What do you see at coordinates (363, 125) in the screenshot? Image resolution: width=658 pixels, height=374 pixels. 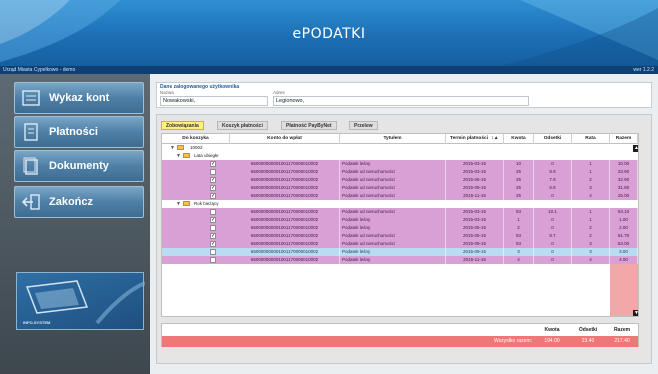 I see `tab-przelew: Przelew` at bounding box center [363, 125].